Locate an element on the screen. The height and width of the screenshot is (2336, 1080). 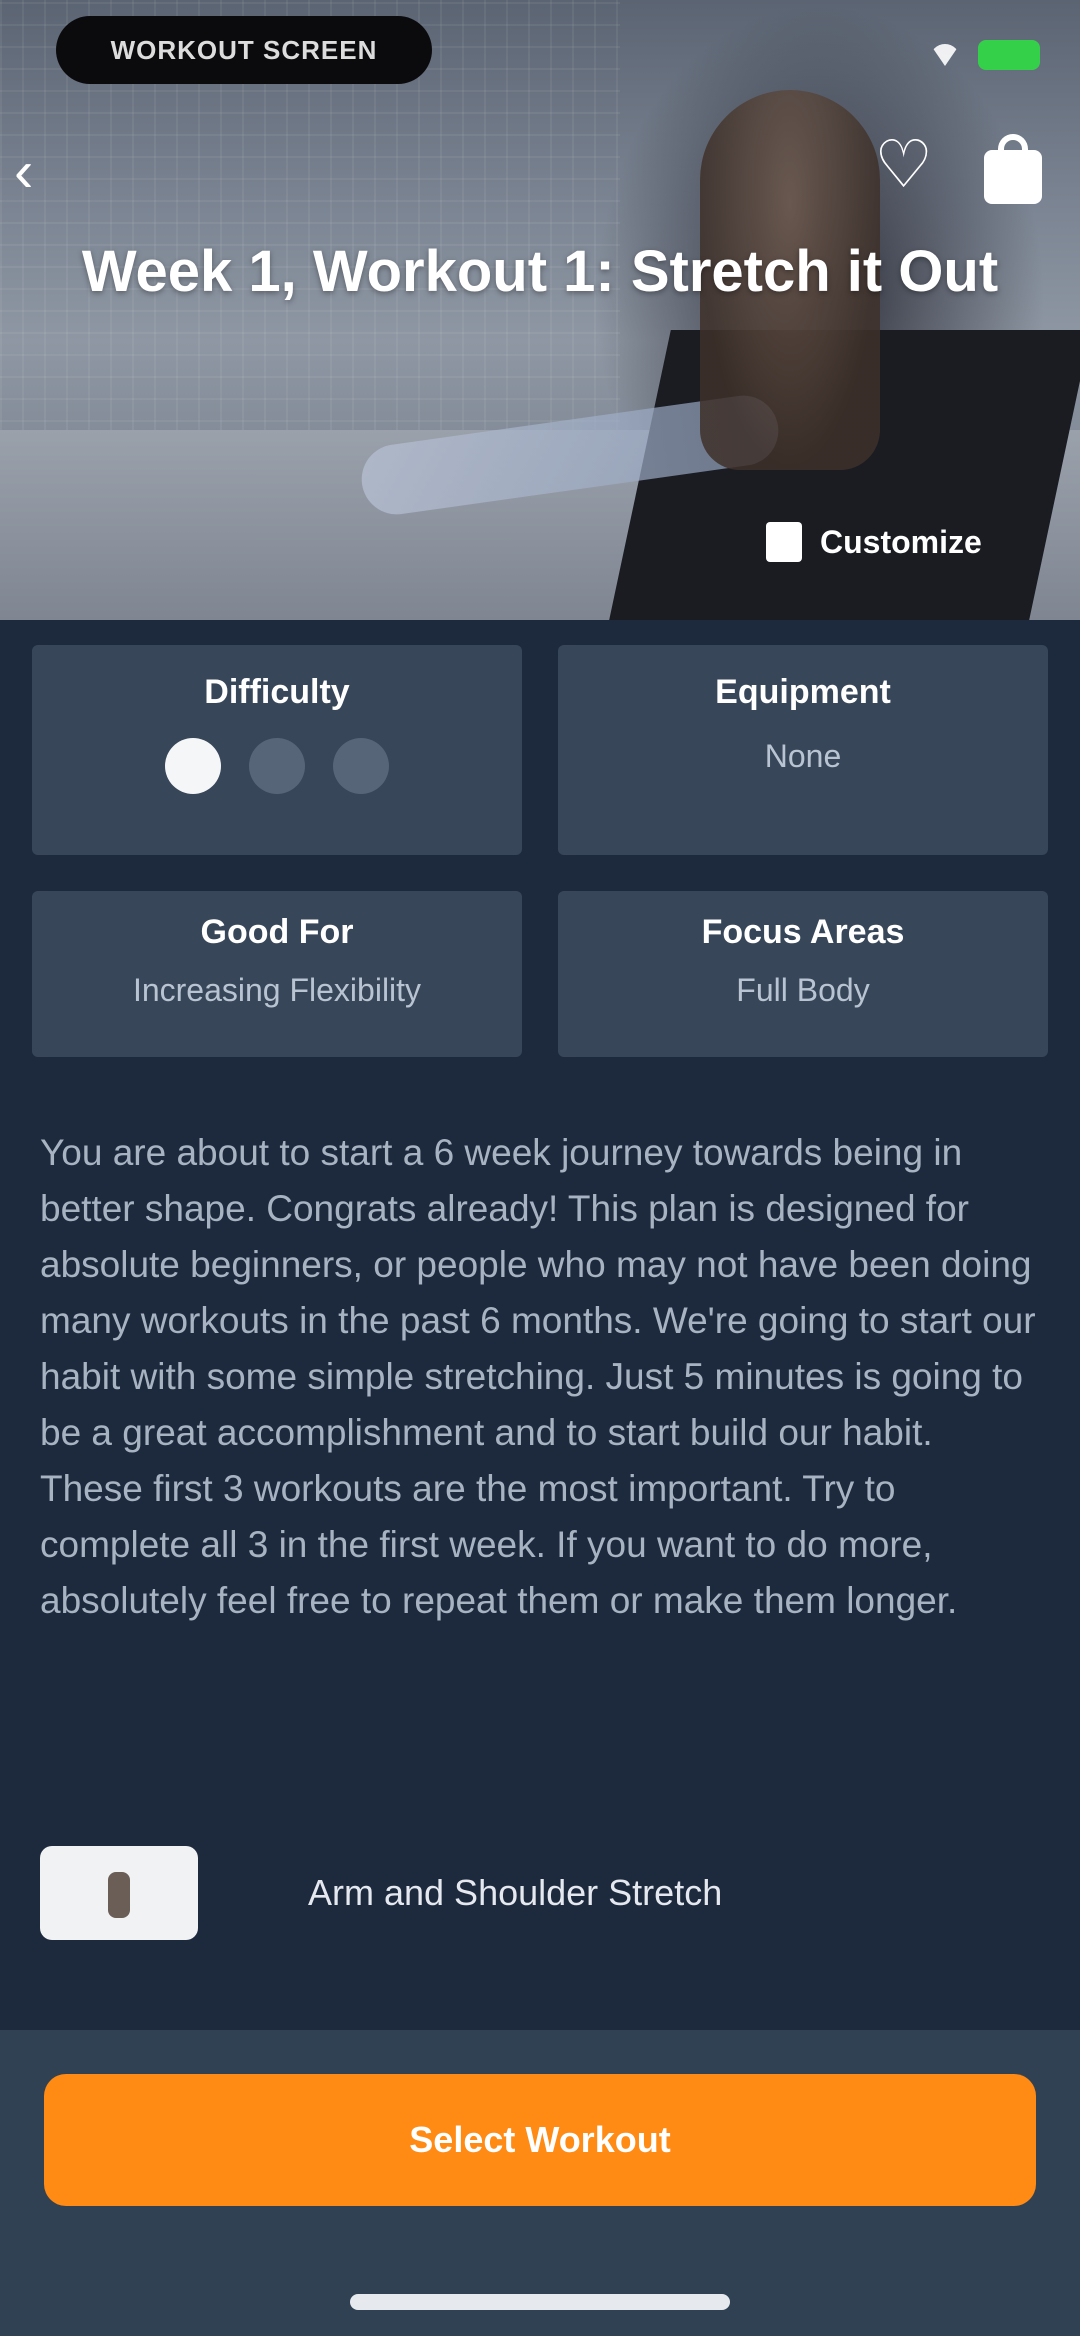
focus-areas-card: Focus Areas Full Body is located at coordinates (803, 974).